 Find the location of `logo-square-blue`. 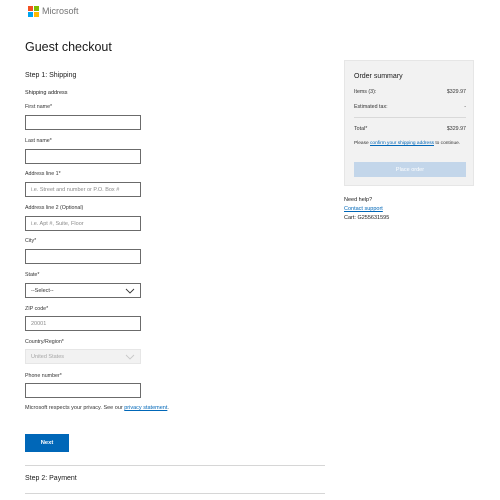

logo-square-blue is located at coordinates (30, 14).